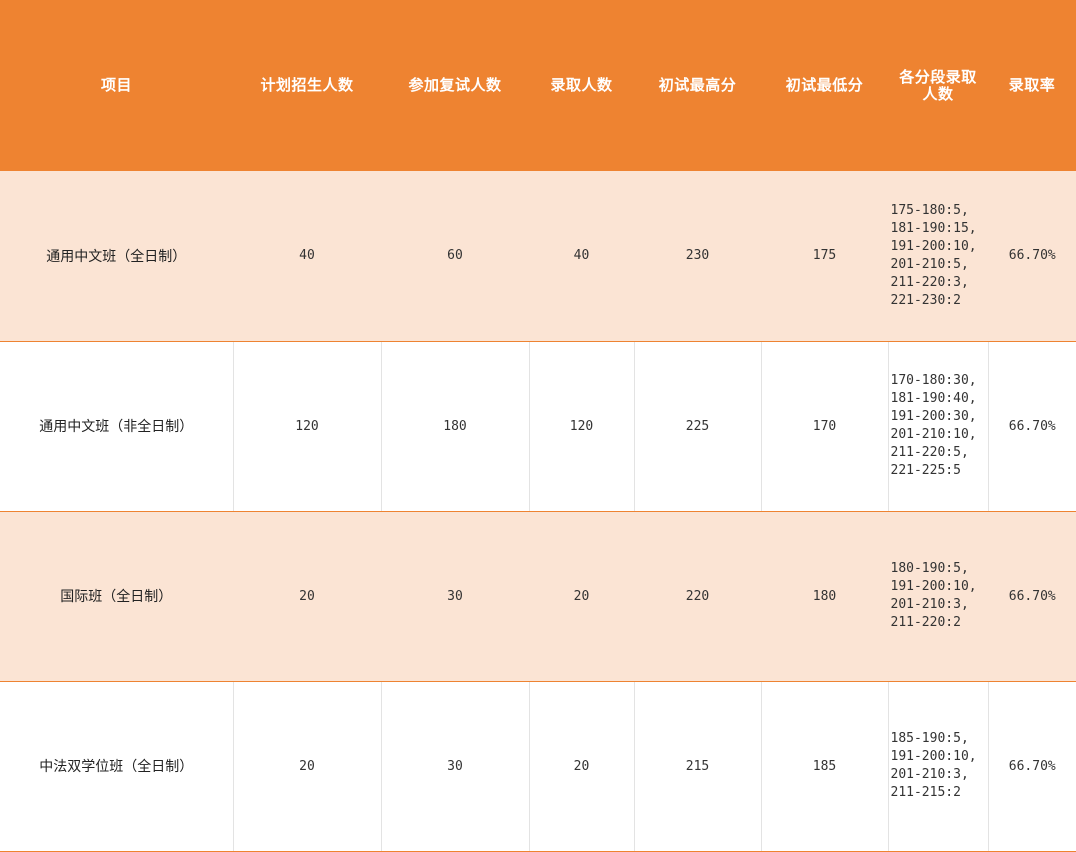 This screenshot has height=852, width=1076. Describe the element at coordinates (933, 434) in the screenshot. I see `band-line: 201-210:10,` at that location.